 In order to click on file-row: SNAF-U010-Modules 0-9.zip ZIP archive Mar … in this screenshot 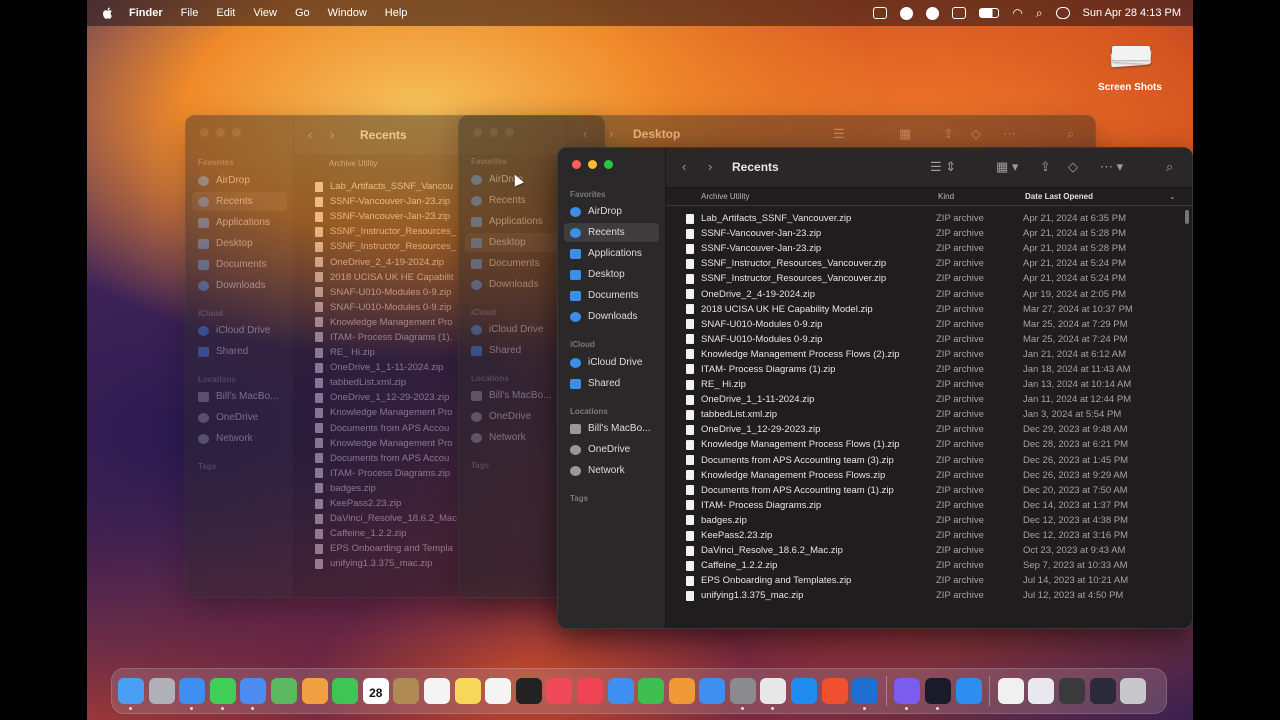, I will do `click(934, 339)`.